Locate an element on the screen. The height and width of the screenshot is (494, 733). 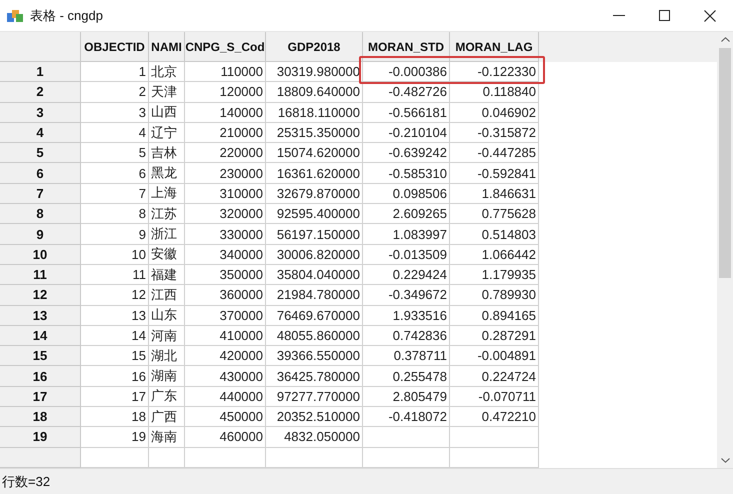
table-cell: 120000 is located at coordinates (225, 92).